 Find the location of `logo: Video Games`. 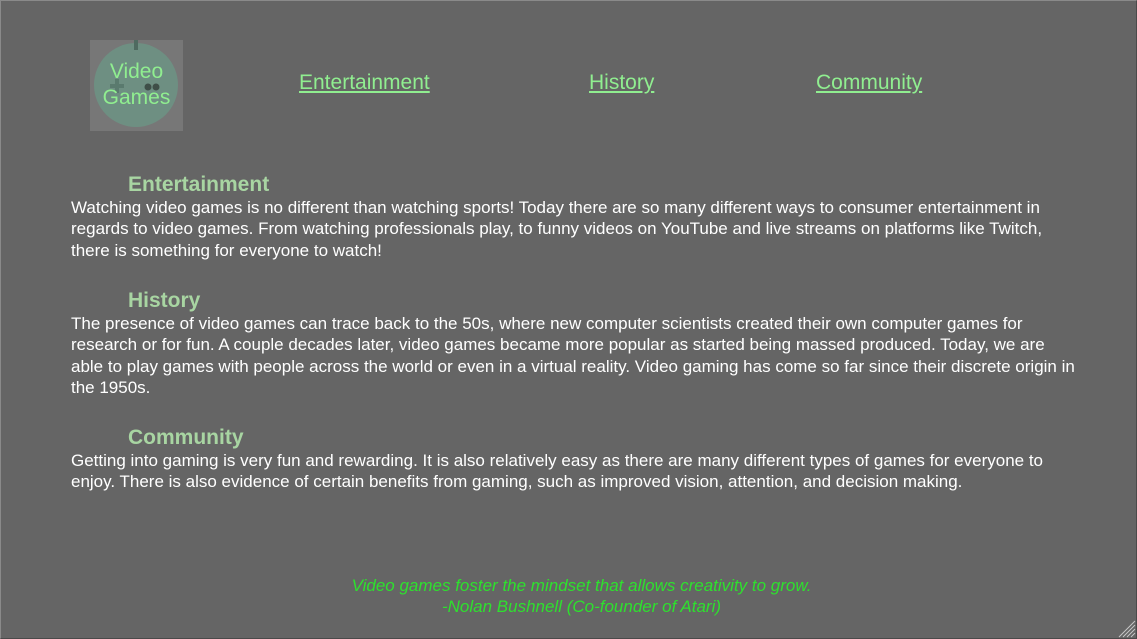

logo: Video Games is located at coordinates (136, 85).